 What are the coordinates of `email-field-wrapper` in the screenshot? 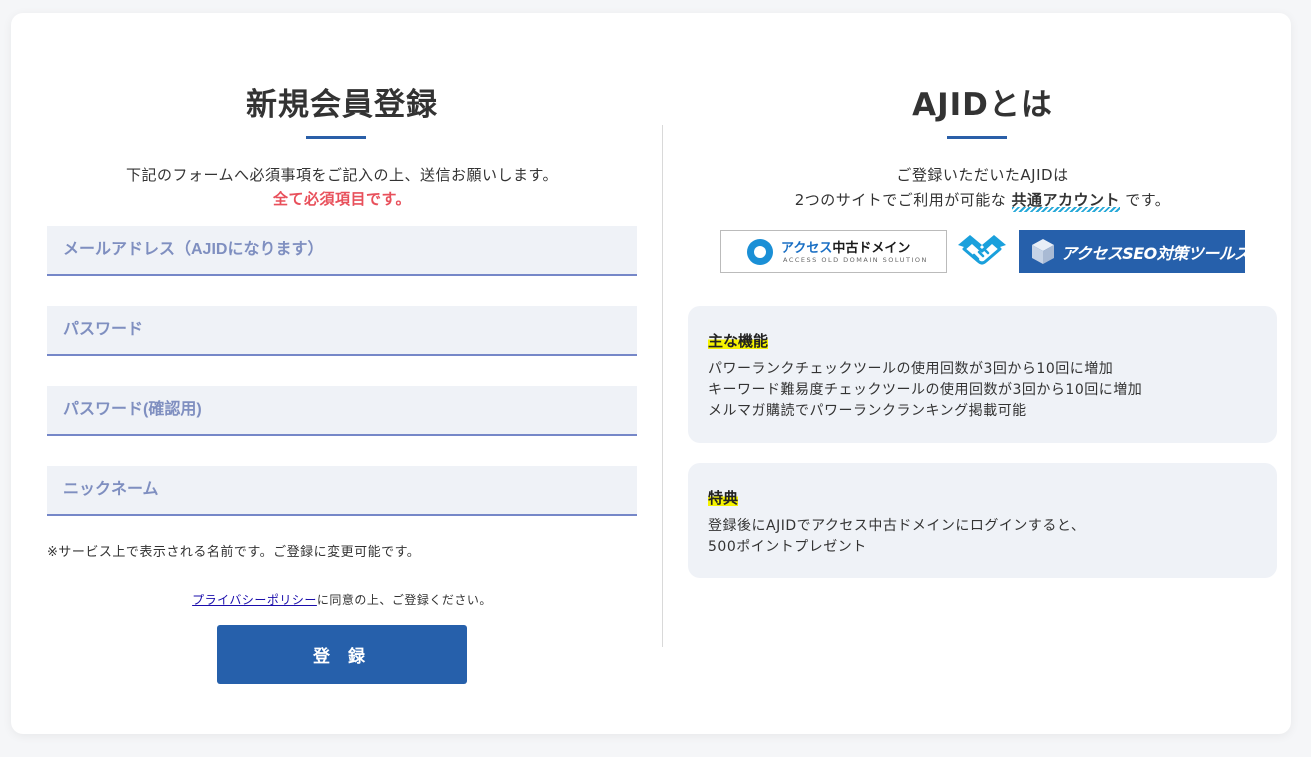 It's located at (342, 251).